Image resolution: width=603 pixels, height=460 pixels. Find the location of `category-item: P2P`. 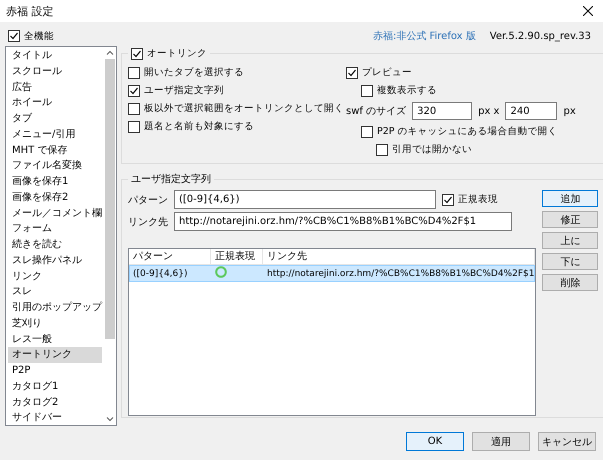

category-item: P2P is located at coordinates (55, 371).